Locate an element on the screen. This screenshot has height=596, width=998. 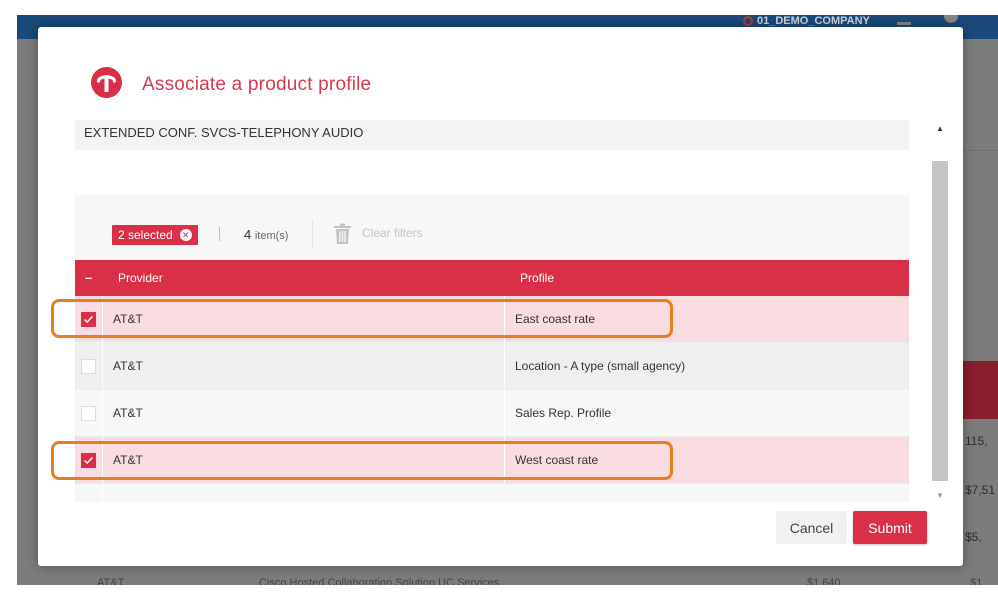
selected-chip: 2 selected ✕ is located at coordinates (155, 235).